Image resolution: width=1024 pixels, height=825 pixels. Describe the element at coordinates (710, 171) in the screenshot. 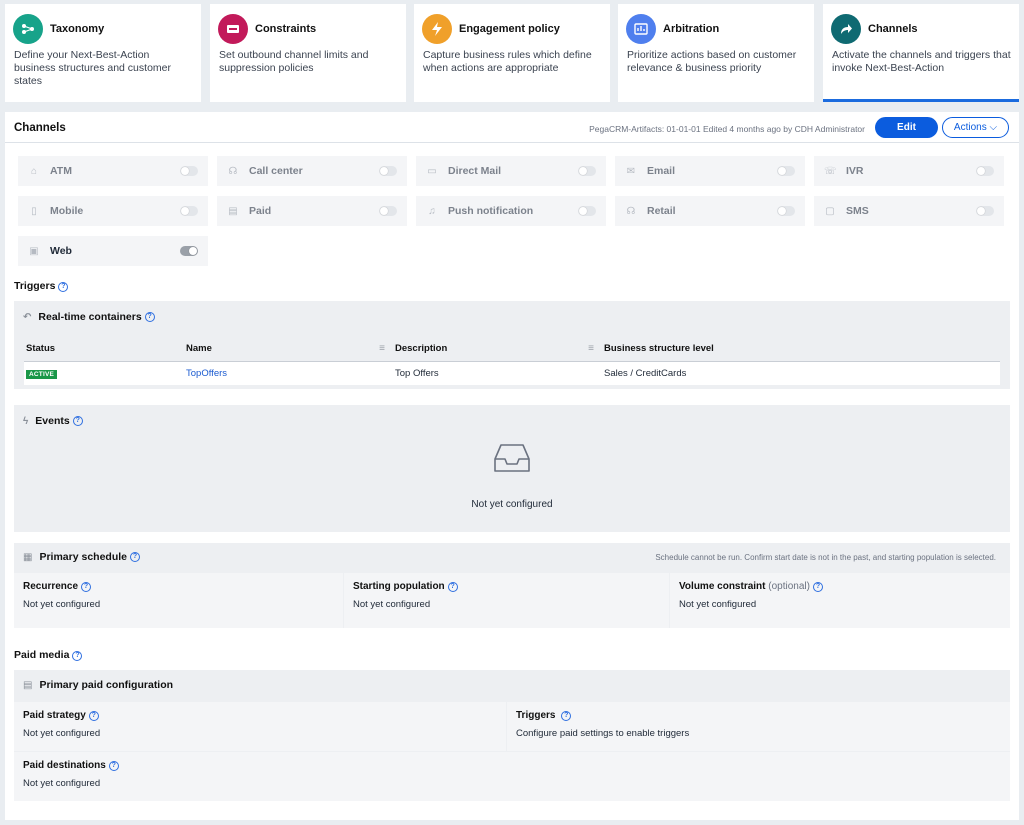

I see `channel-email: ✉ Email` at that location.